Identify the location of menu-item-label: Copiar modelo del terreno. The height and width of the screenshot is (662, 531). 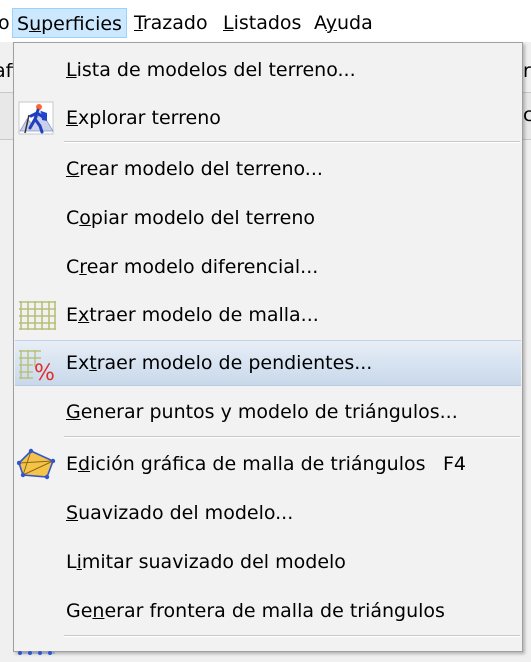
(191, 218).